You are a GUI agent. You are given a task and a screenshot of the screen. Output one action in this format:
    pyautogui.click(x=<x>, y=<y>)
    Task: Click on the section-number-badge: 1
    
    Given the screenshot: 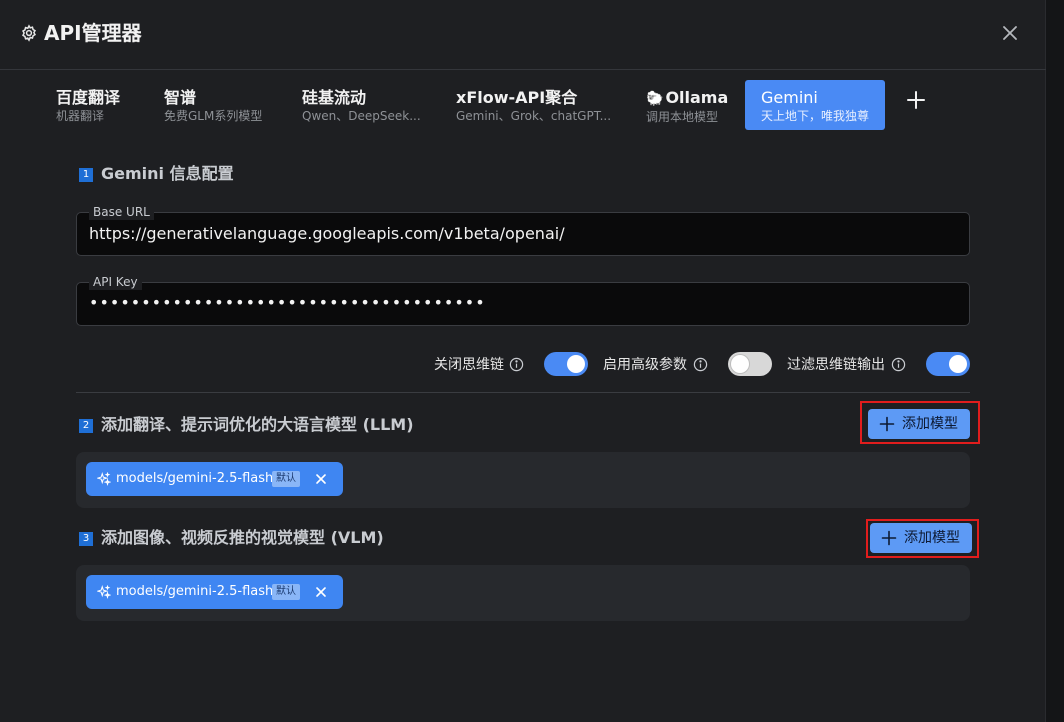 What is the action you would take?
    pyautogui.click(x=86, y=175)
    